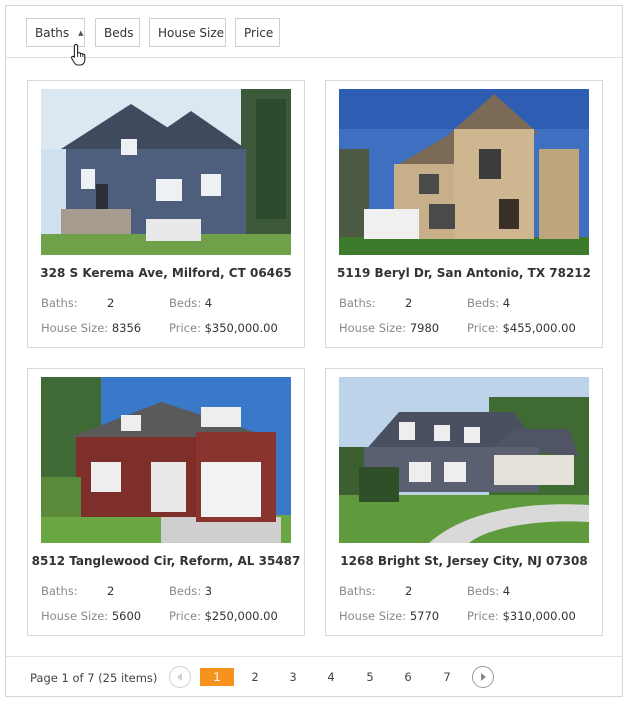 The image size is (630, 705). I want to click on beds-field: Beds: 3, so click(190, 591).